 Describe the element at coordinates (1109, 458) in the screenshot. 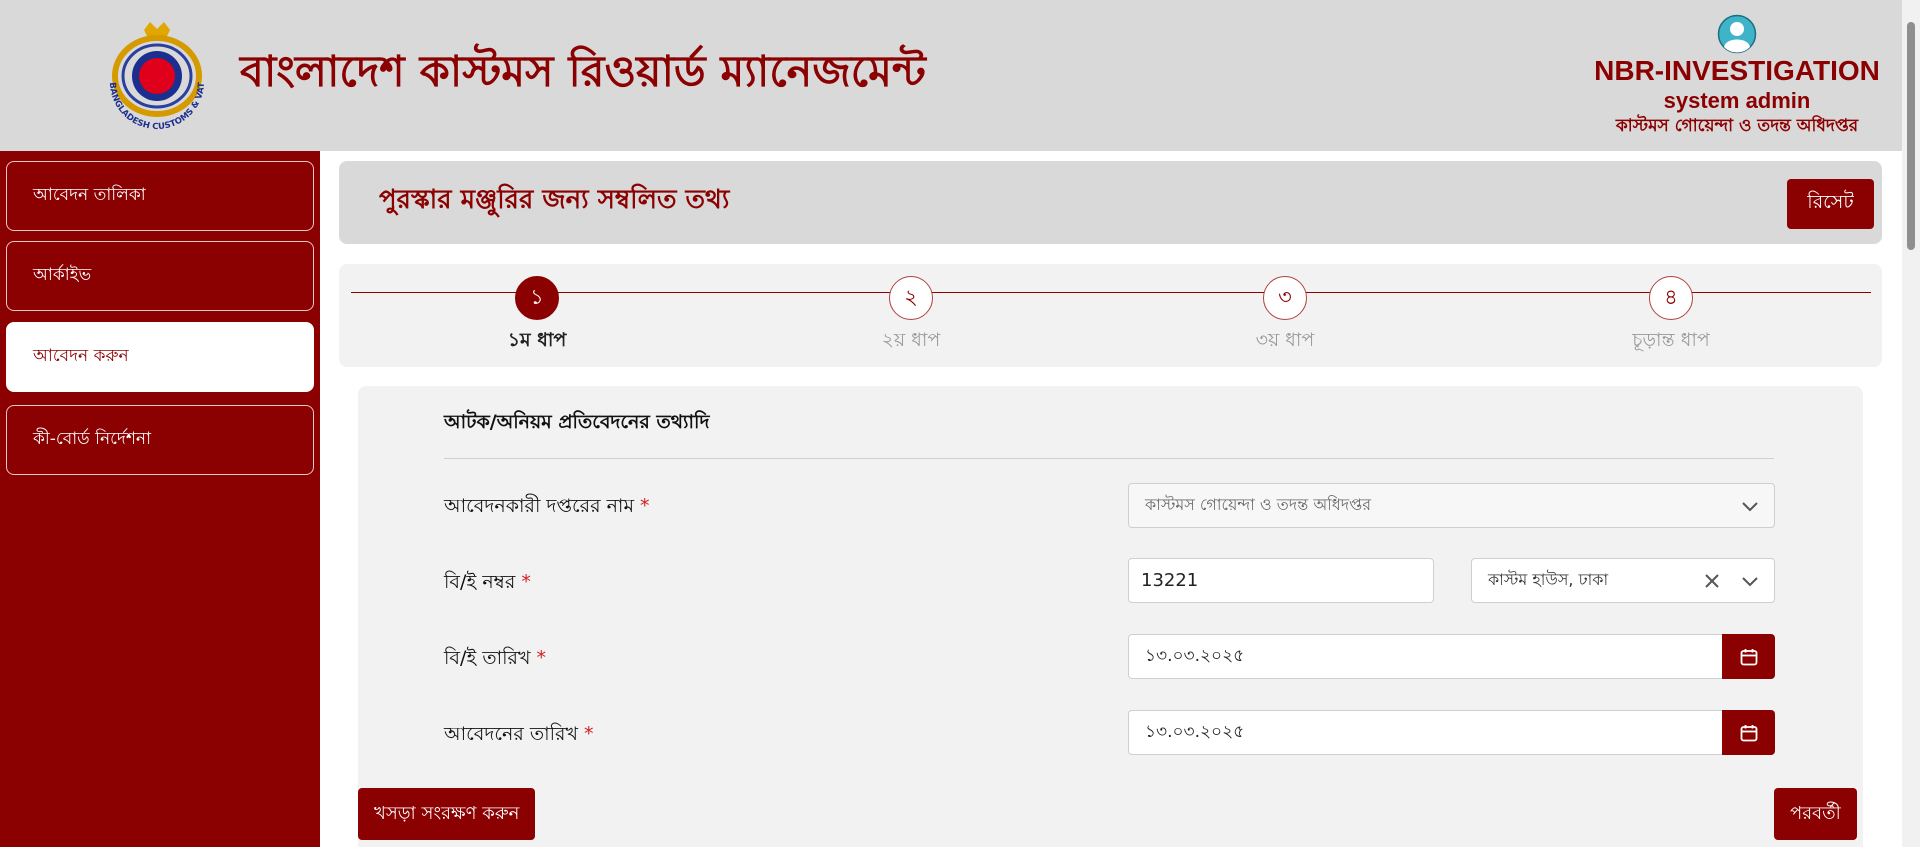

I see `divider` at that location.